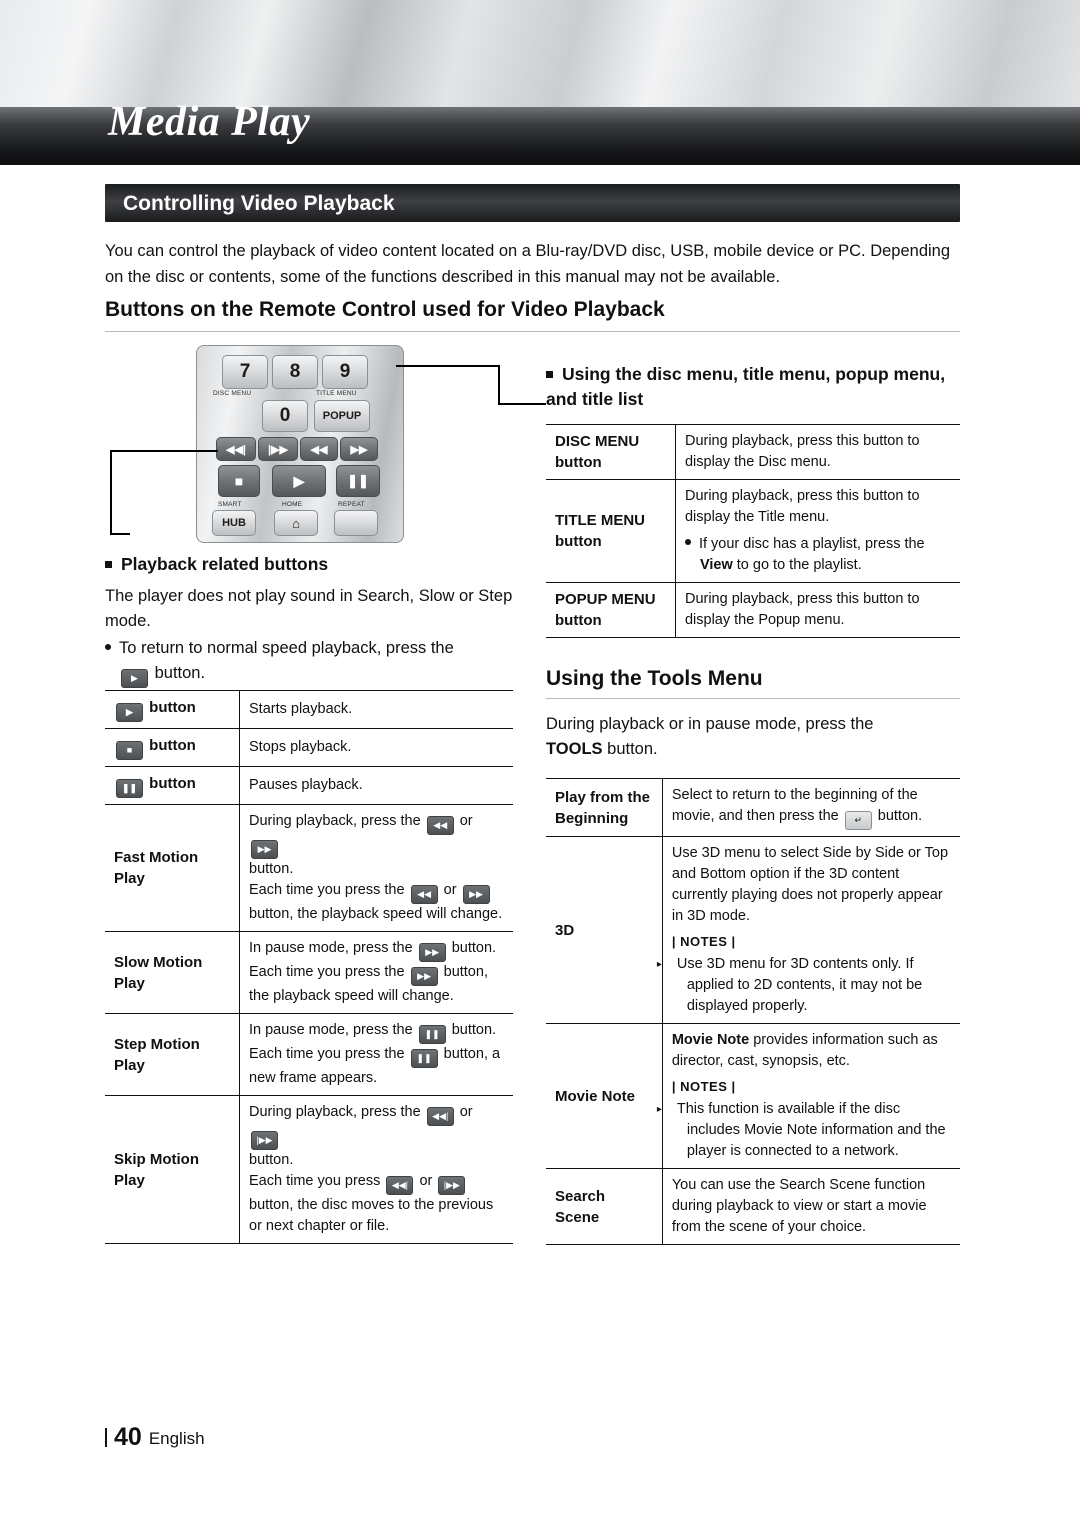 The height and width of the screenshot is (1514, 1080). Describe the element at coordinates (236, 449) in the screenshot. I see `remote-key-skip-back: ◀◀|` at that location.